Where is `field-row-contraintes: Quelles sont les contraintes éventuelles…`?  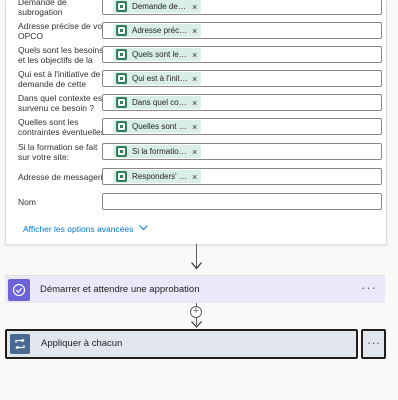
field-row-contraintes: Quelles sont les contraintes éventuelles… is located at coordinates (200, 127).